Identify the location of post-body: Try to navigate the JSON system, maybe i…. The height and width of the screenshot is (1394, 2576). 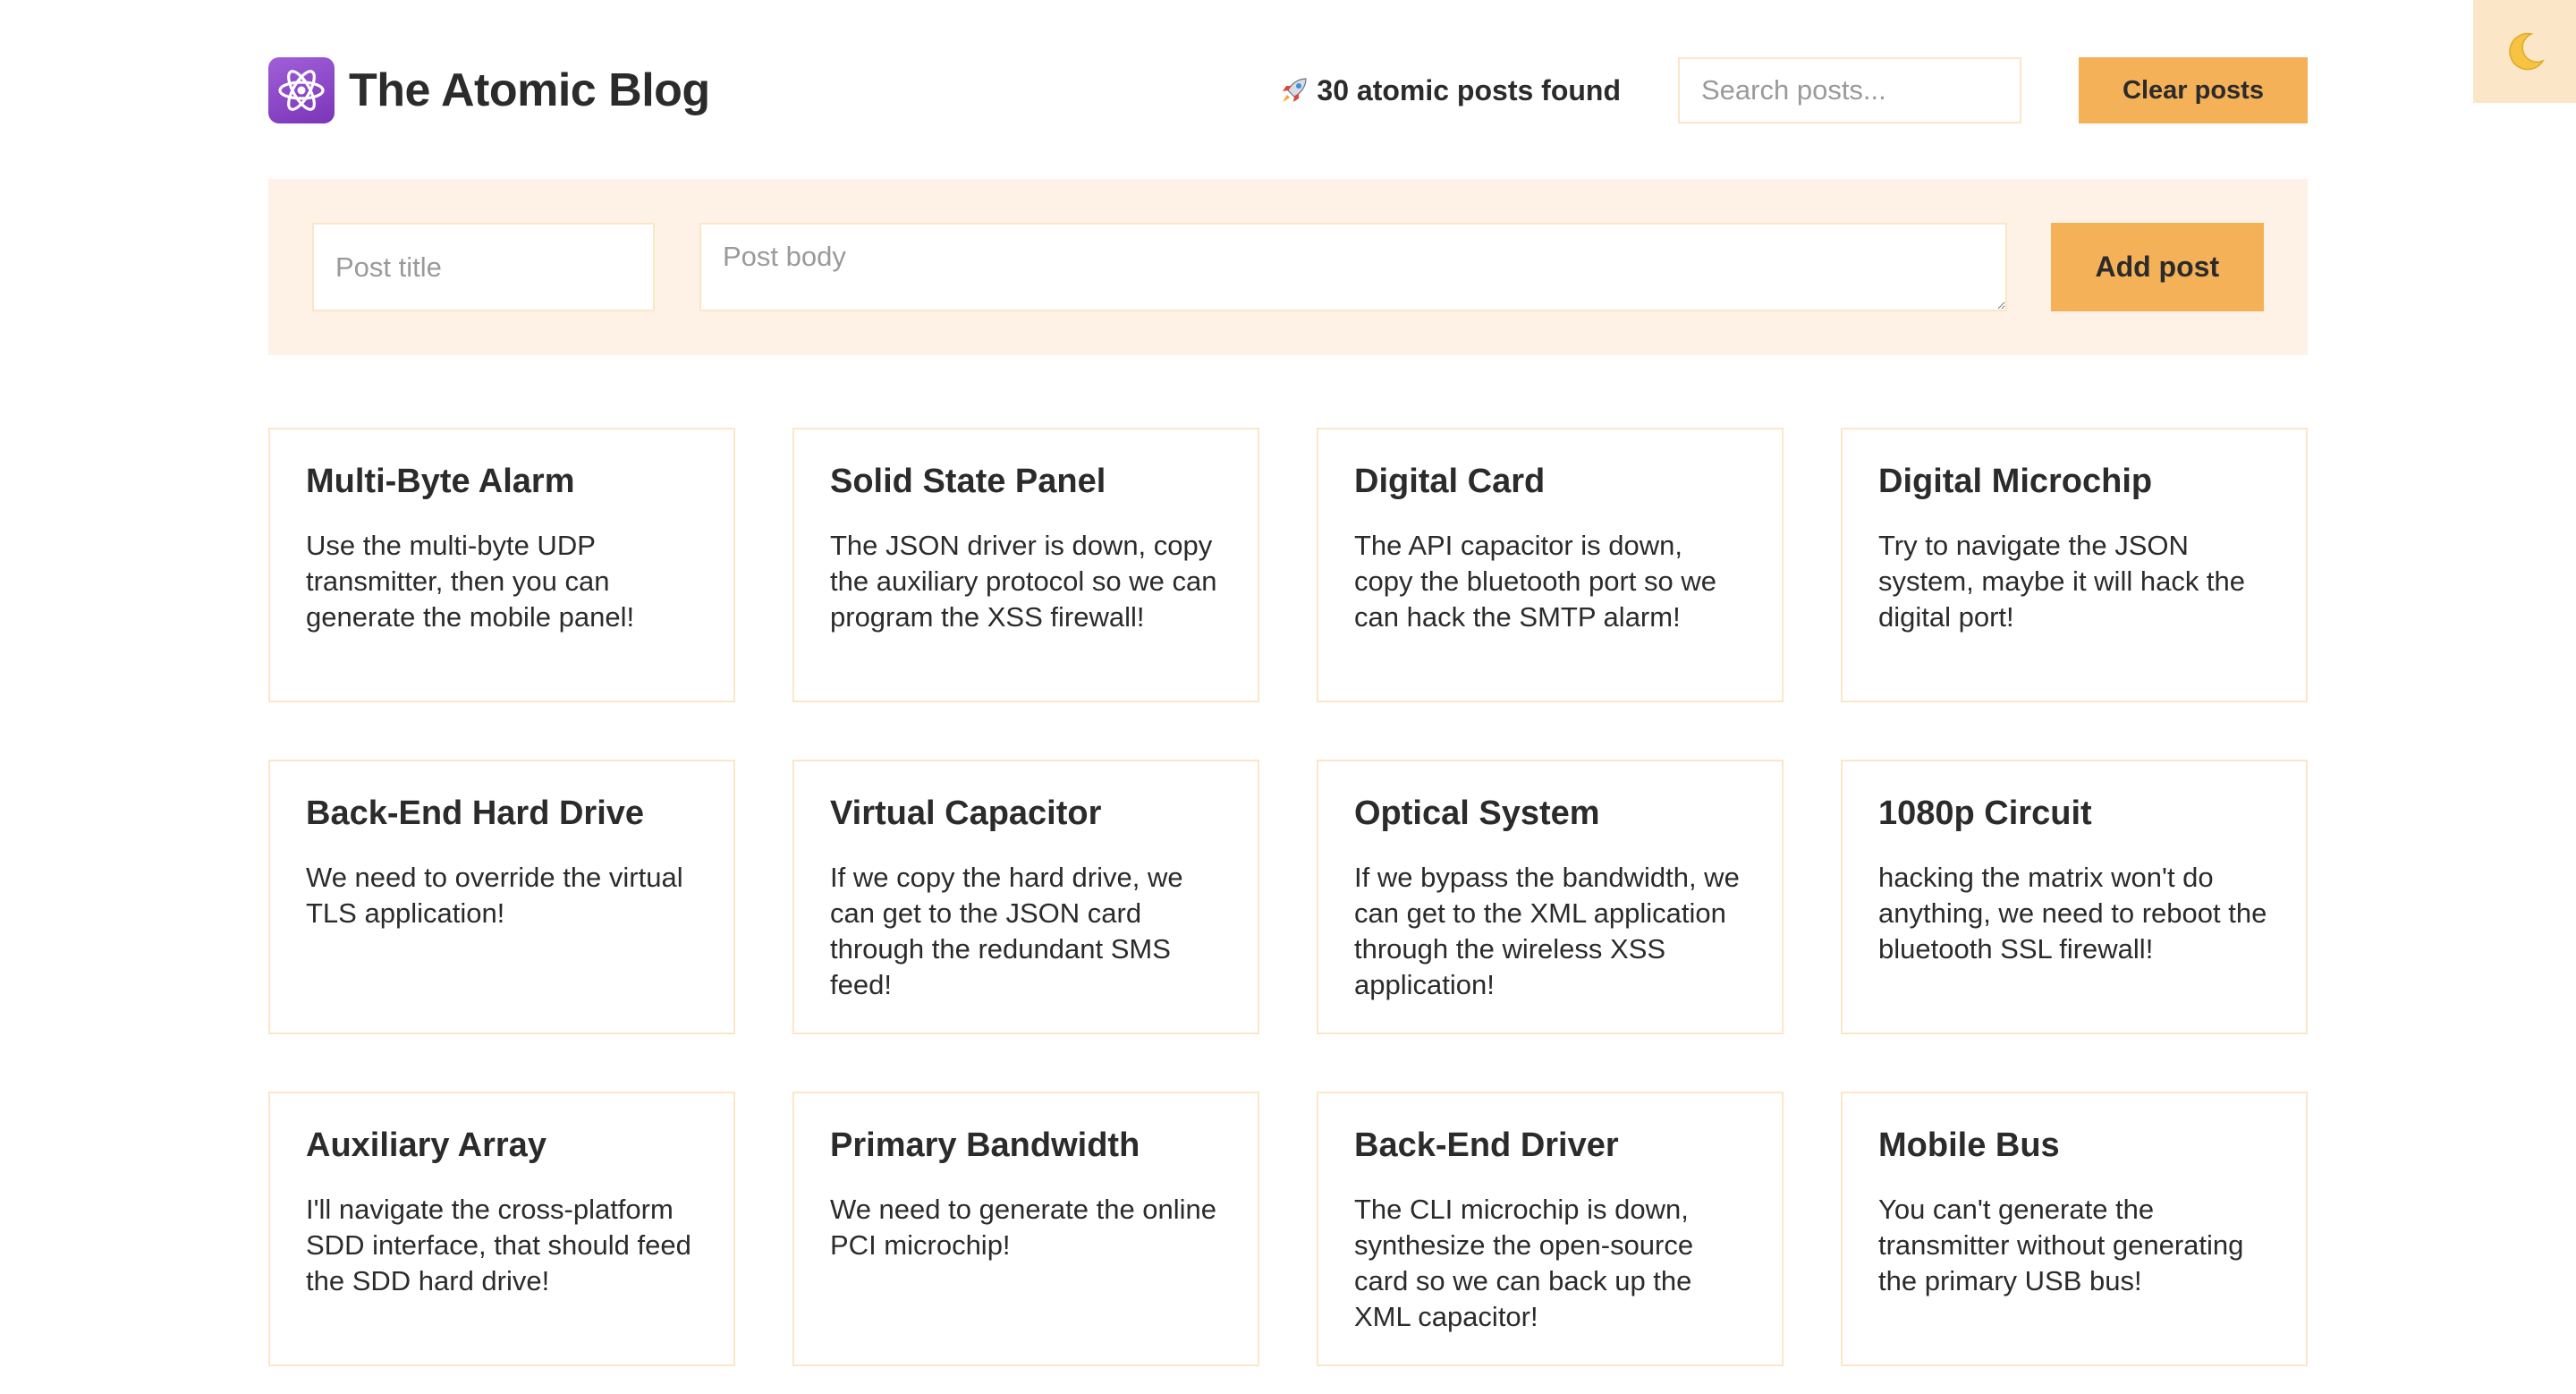
(2062, 581).